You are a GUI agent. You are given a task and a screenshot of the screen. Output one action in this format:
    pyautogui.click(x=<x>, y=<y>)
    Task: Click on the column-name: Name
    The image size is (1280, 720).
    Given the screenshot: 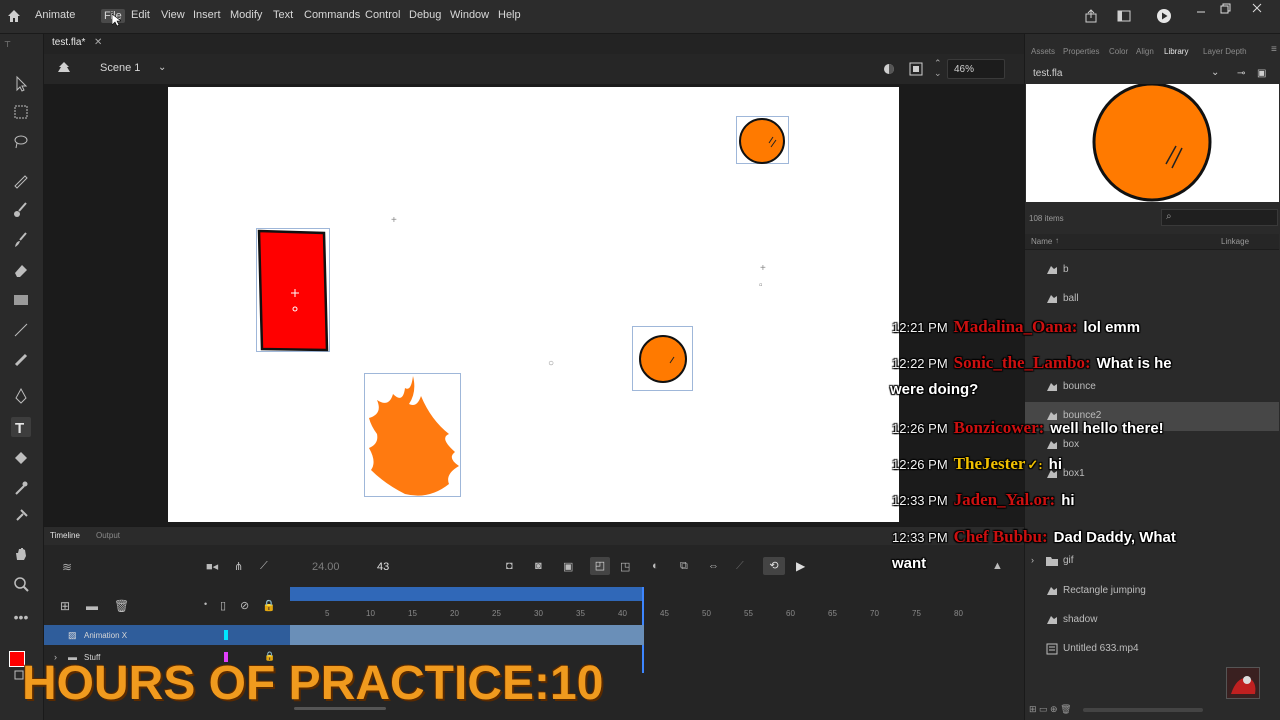 What is the action you would take?
    pyautogui.click(x=1041, y=241)
    